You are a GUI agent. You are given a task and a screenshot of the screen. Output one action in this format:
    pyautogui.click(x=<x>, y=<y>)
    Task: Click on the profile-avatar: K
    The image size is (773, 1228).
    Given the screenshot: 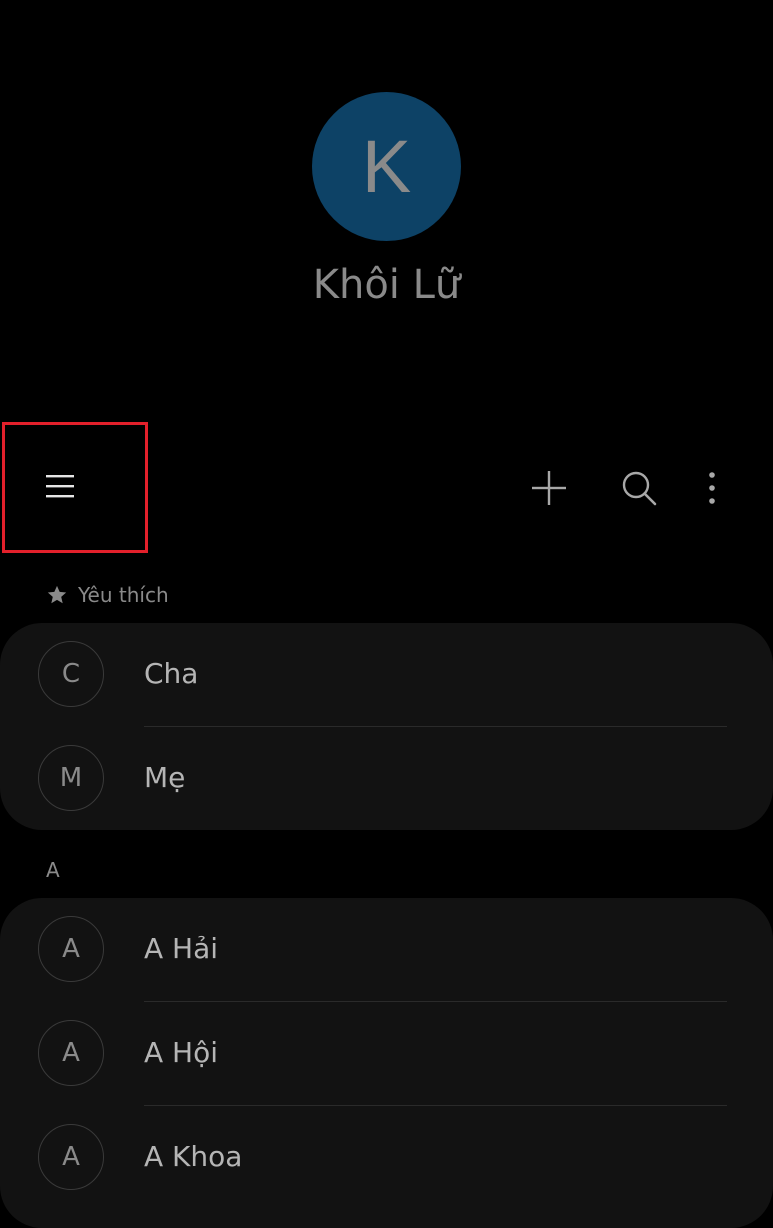 What is the action you would take?
    pyautogui.click(x=386, y=166)
    